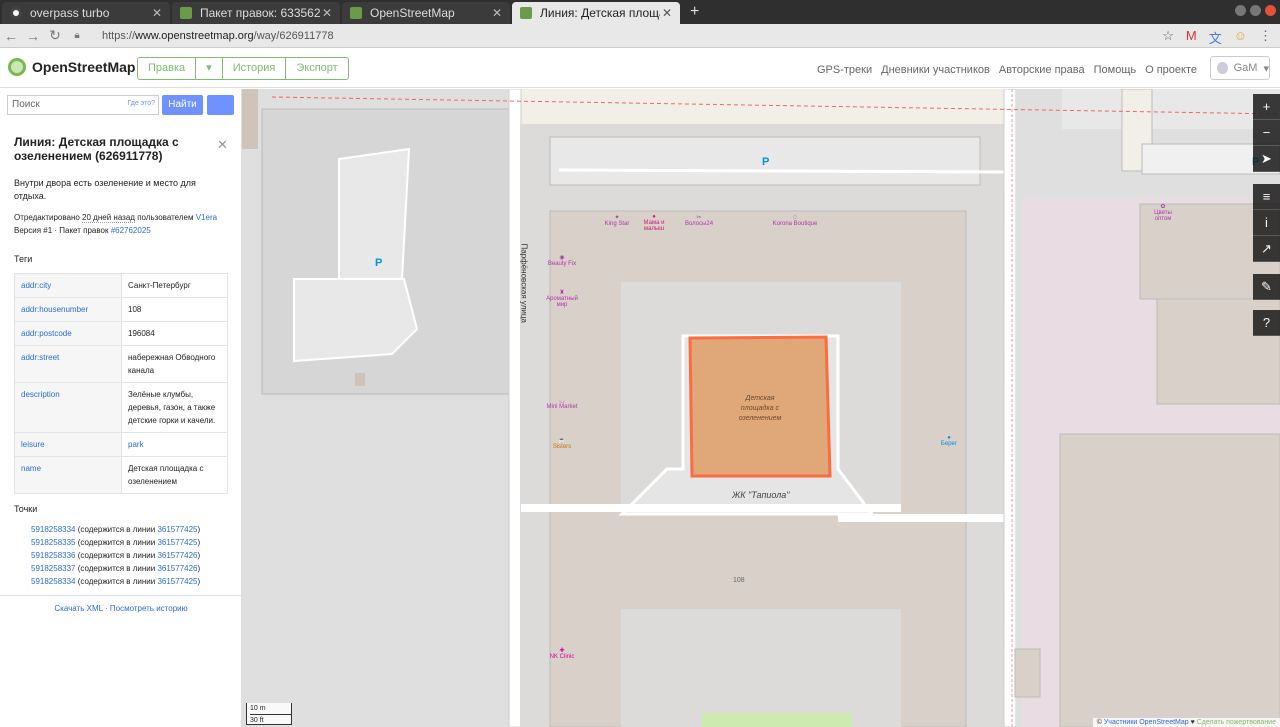 This screenshot has width=1280, height=727. I want to click on poi-minimarket: ◡ Mini Market, so click(562, 403).